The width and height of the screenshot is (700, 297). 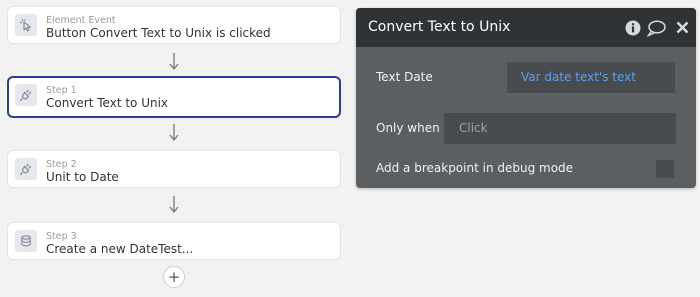 I want to click on cursor-click-icon, so click(x=26, y=25).